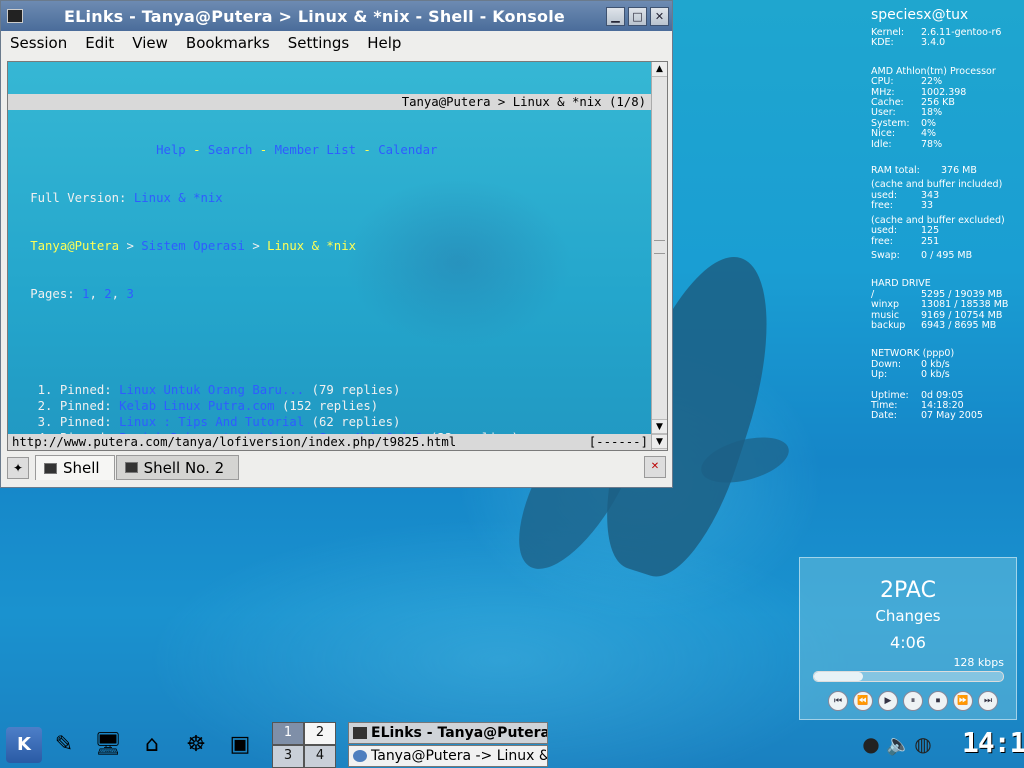  I want to click on menu-settings: Settings, so click(319, 43).